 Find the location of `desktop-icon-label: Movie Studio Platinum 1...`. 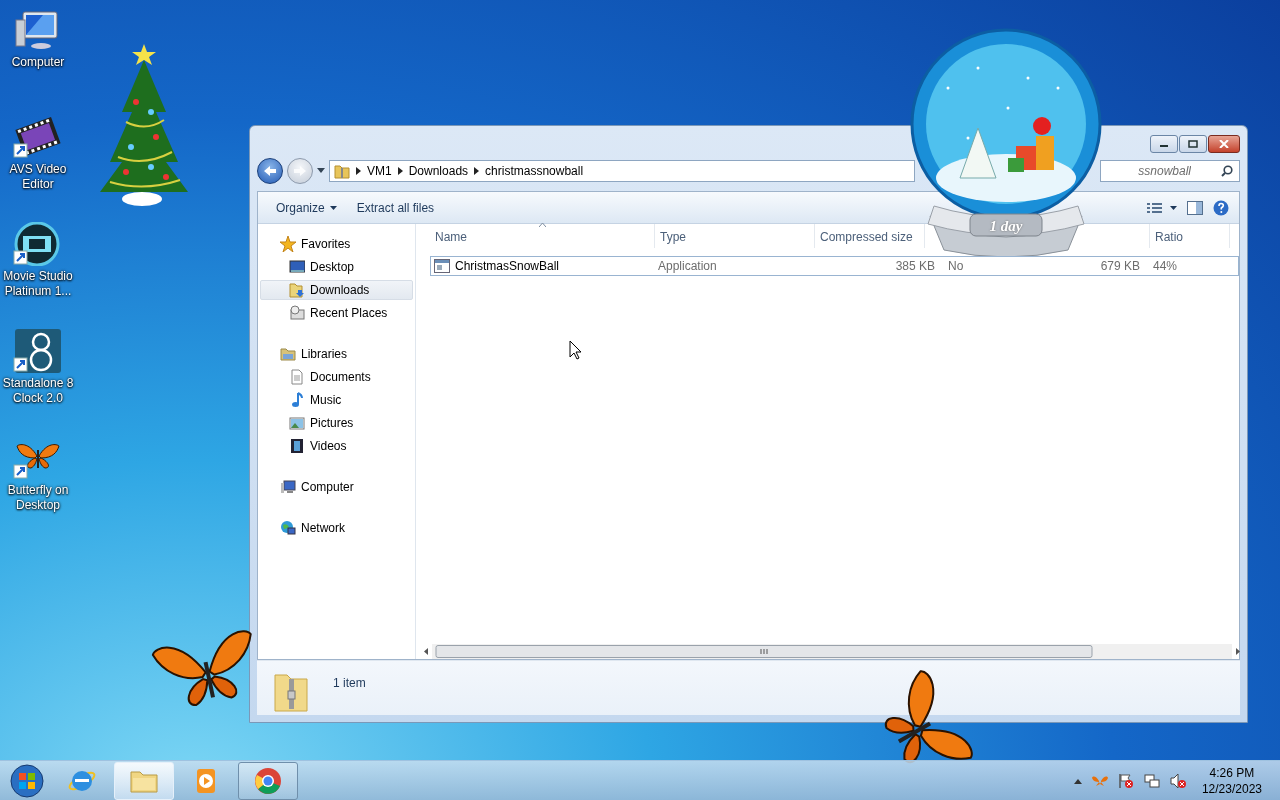

desktop-icon-label: Movie Studio Platinum 1... is located at coordinates (38, 284).